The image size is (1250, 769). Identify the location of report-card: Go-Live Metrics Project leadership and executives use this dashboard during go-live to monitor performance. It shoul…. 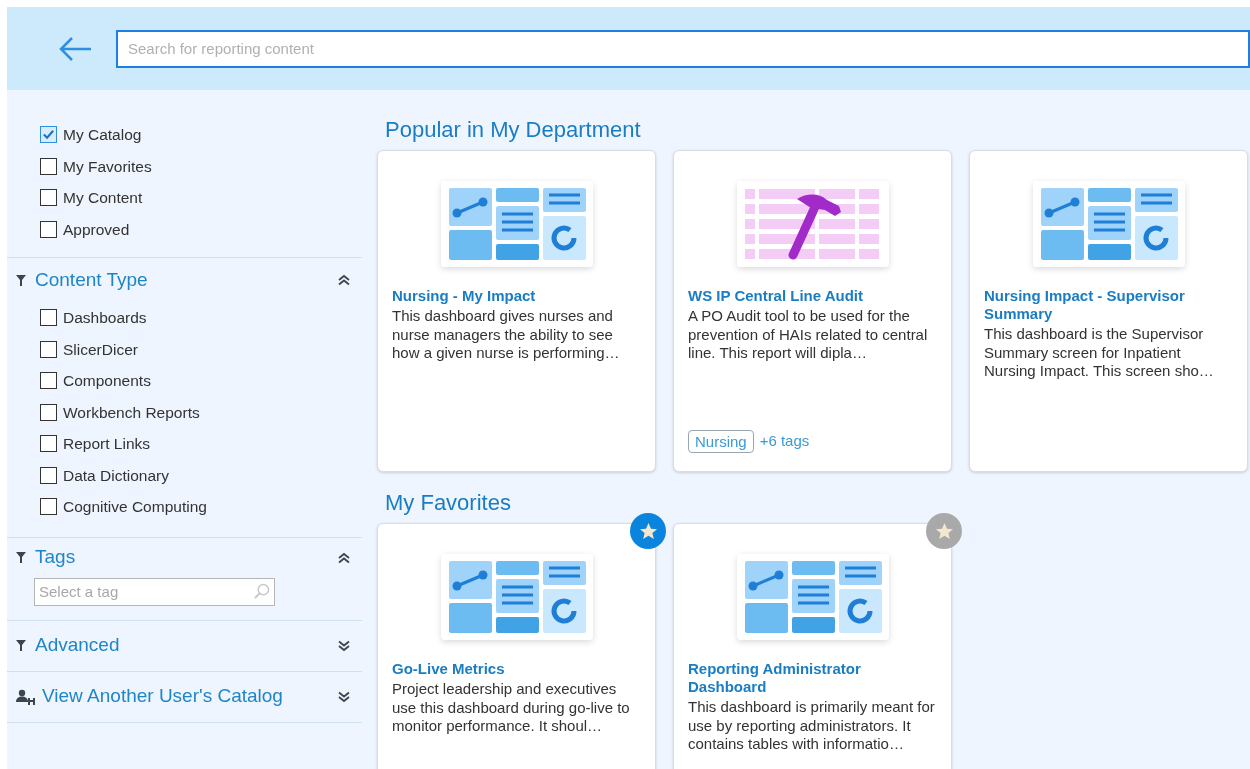
(516, 646).